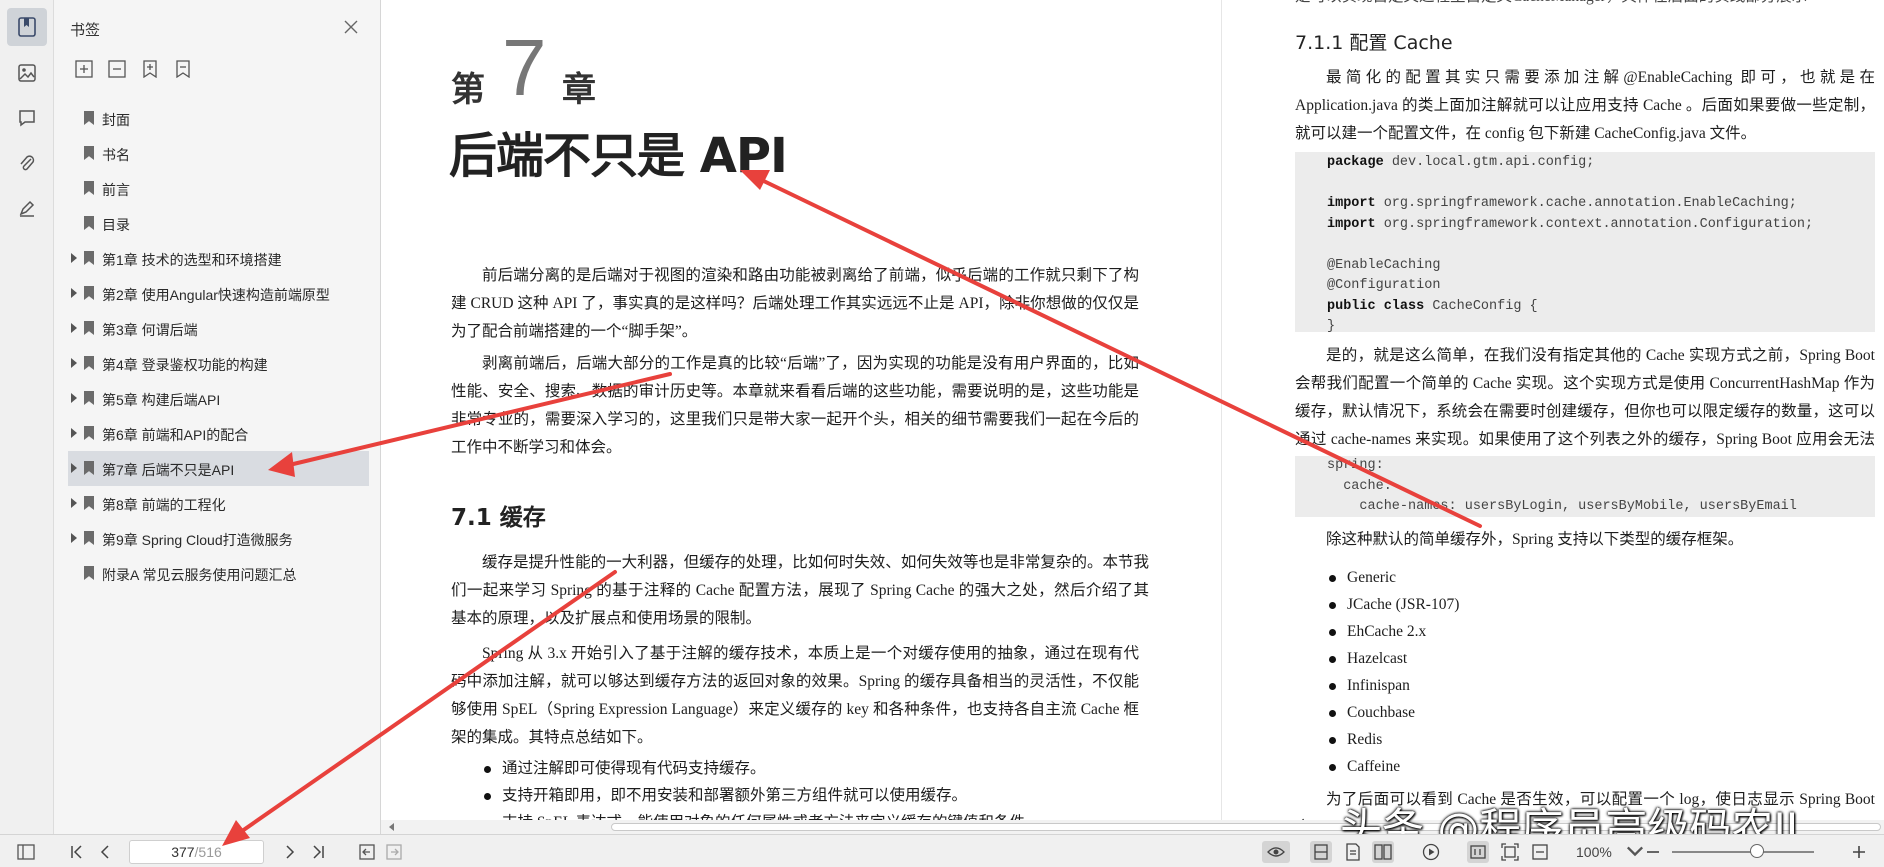  I want to click on single-page-icon, so click(1321, 852).